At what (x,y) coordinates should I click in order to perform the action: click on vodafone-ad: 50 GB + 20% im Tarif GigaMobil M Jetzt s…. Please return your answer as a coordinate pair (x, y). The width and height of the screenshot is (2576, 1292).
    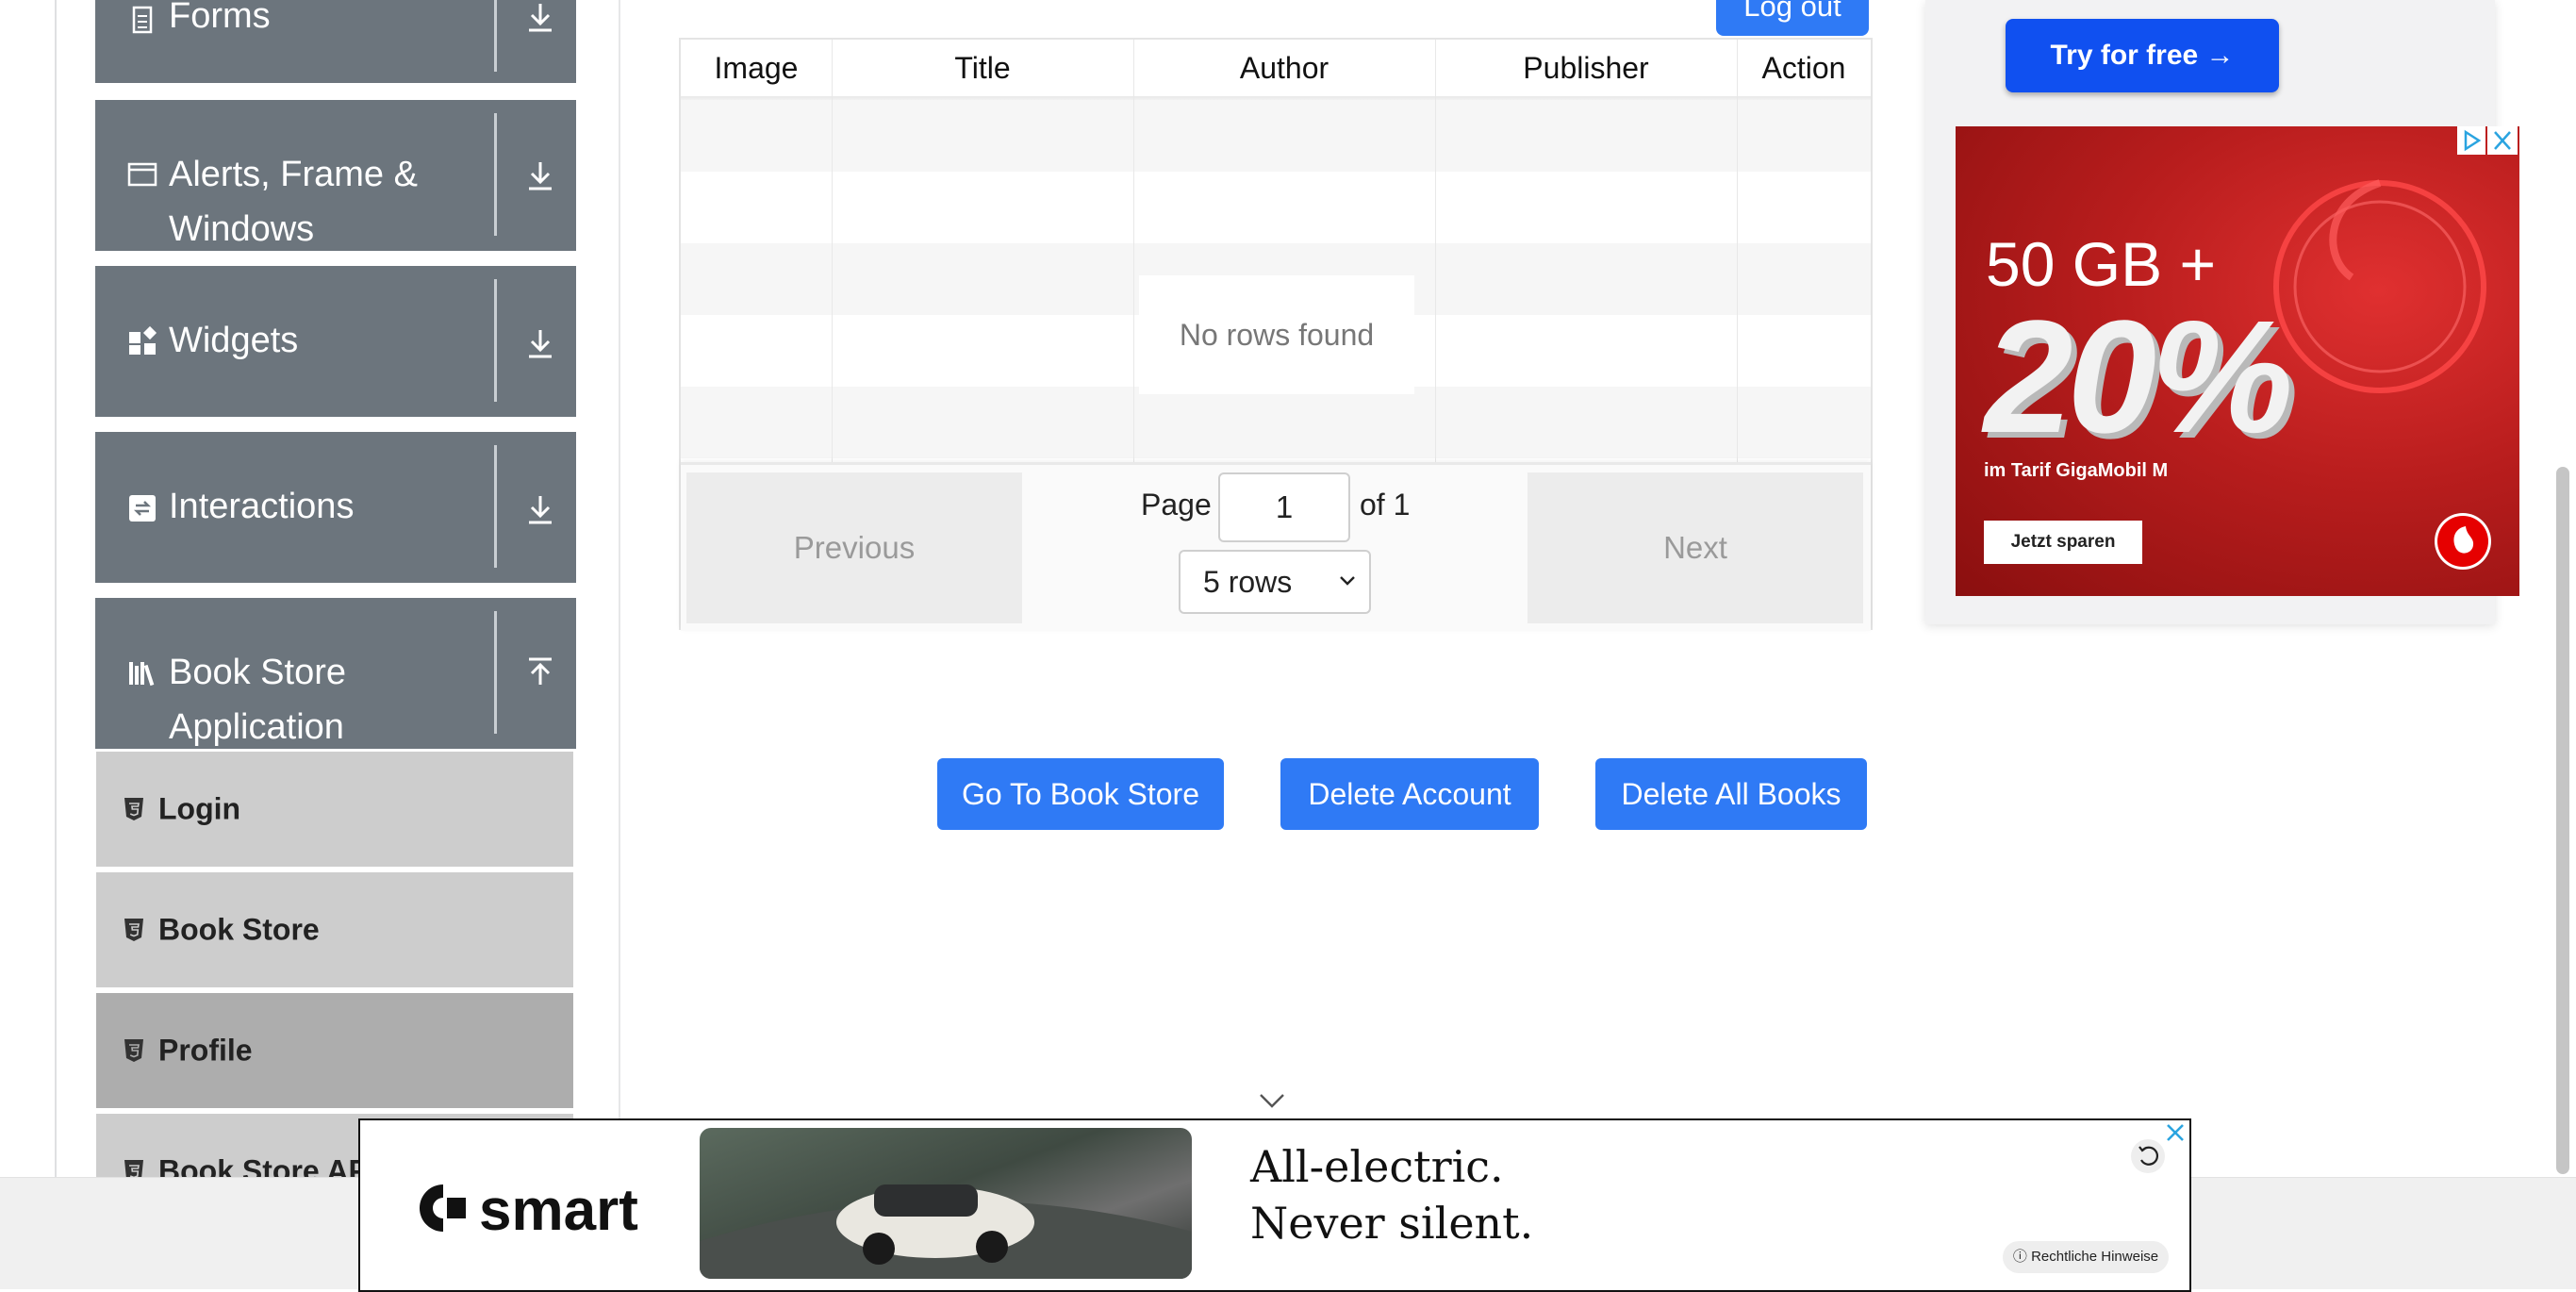
    Looking at the image, I should click on (2237, 361).